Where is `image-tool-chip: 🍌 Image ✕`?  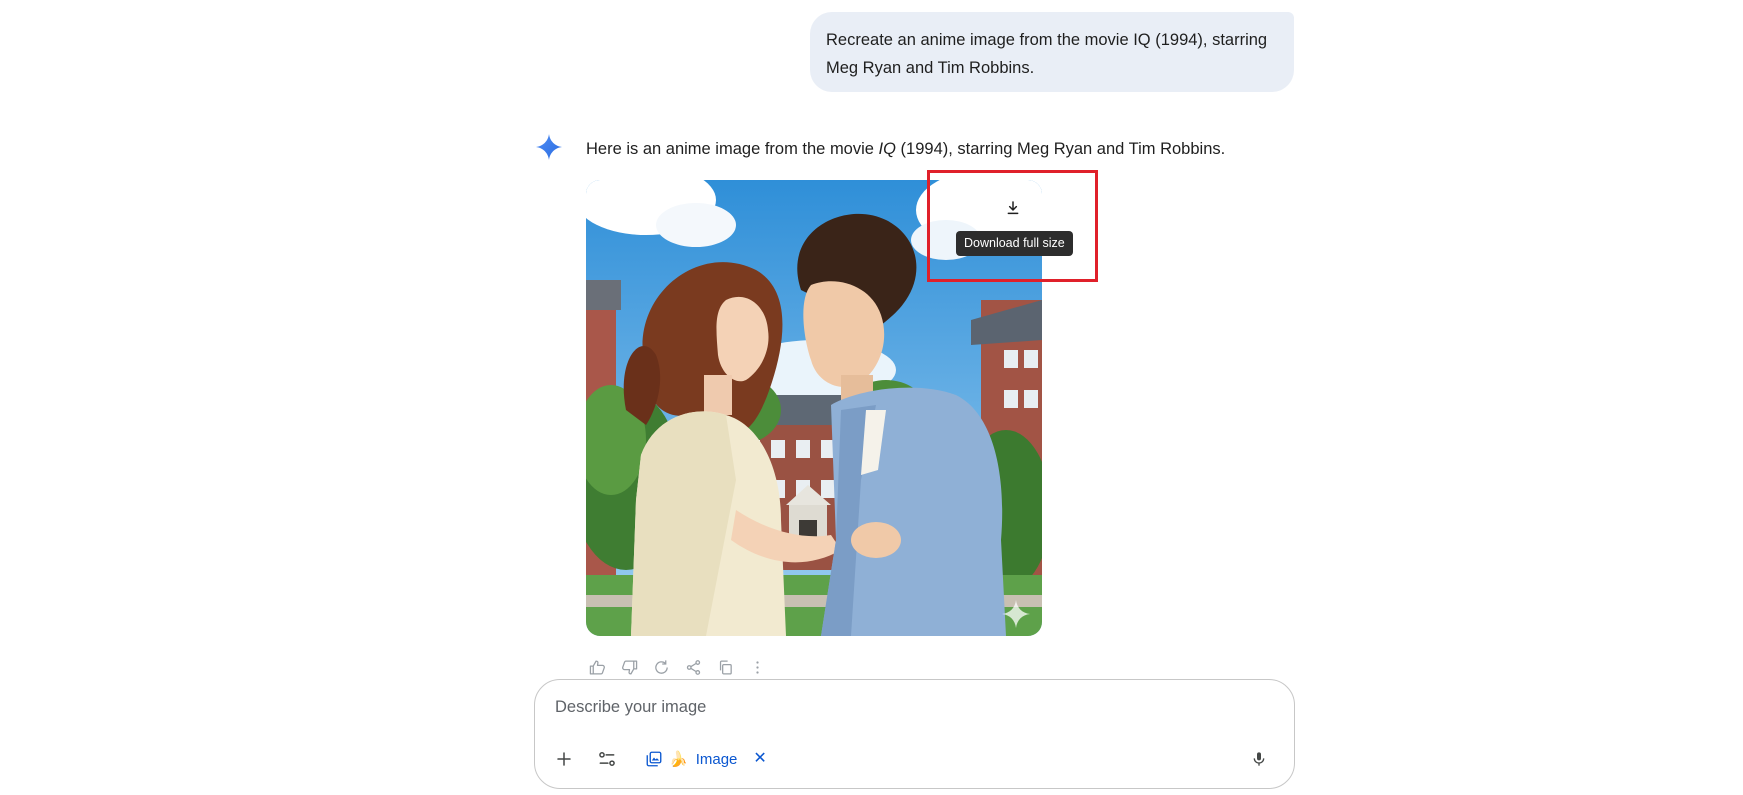
image-tool-chip: 🍌 Image ✕ is located at coordinates (706, 759).